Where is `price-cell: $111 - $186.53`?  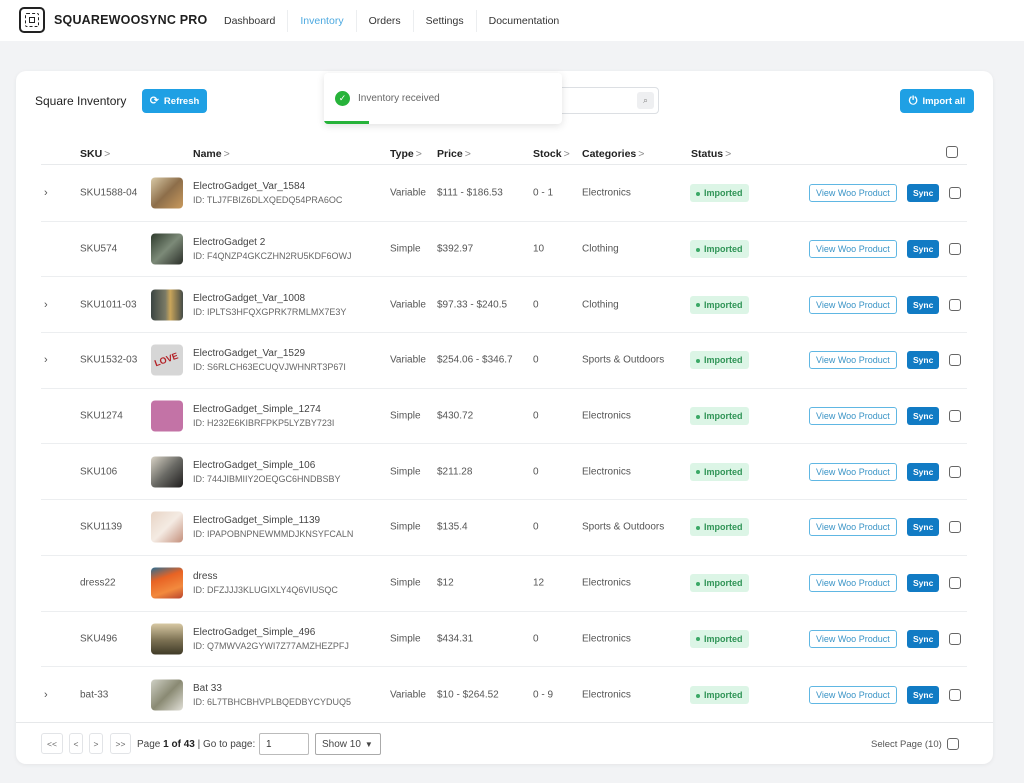 price-cell: $111 - $186.53 is located at coordinates (470, 193).